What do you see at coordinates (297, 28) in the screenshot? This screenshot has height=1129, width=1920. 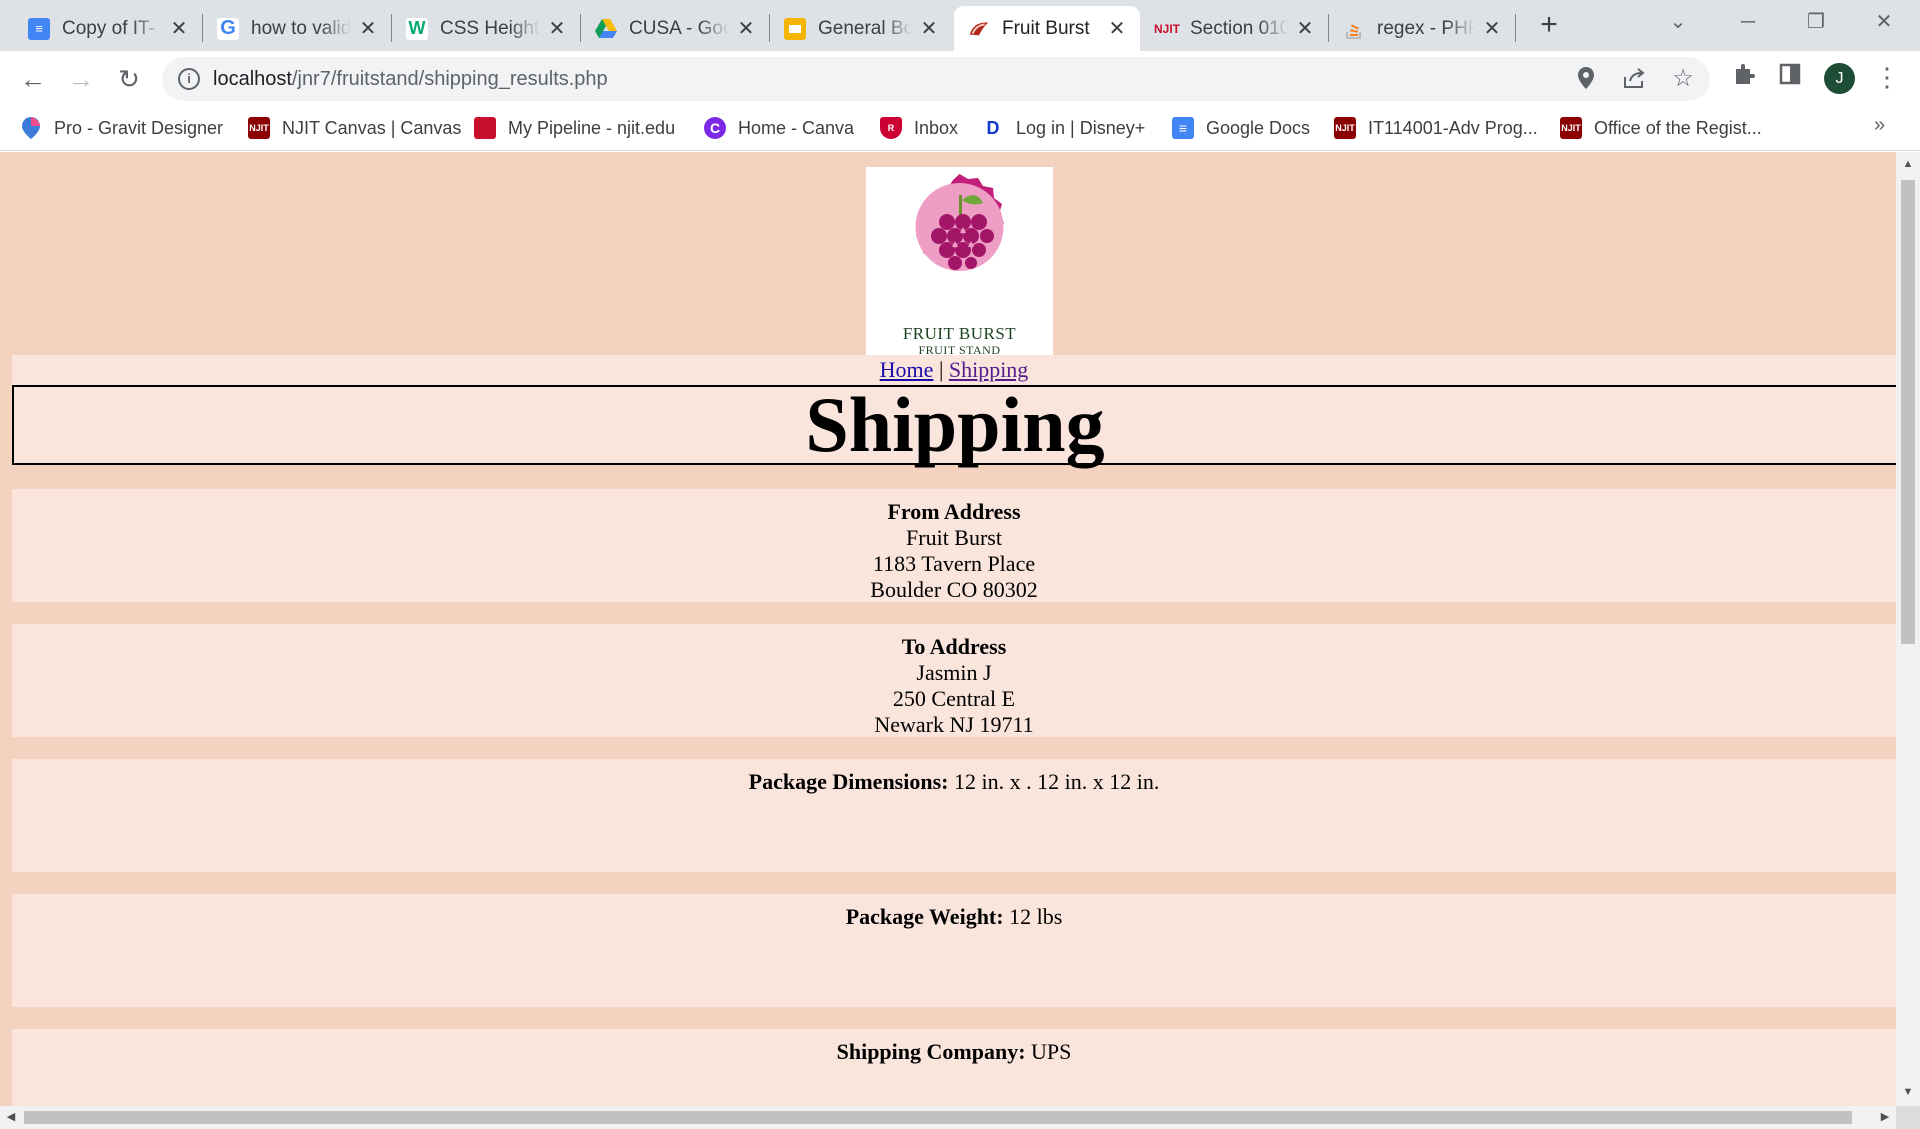 I see `tab-how-to-valid: G how to valid ✕` at bounding box center [297, 28].